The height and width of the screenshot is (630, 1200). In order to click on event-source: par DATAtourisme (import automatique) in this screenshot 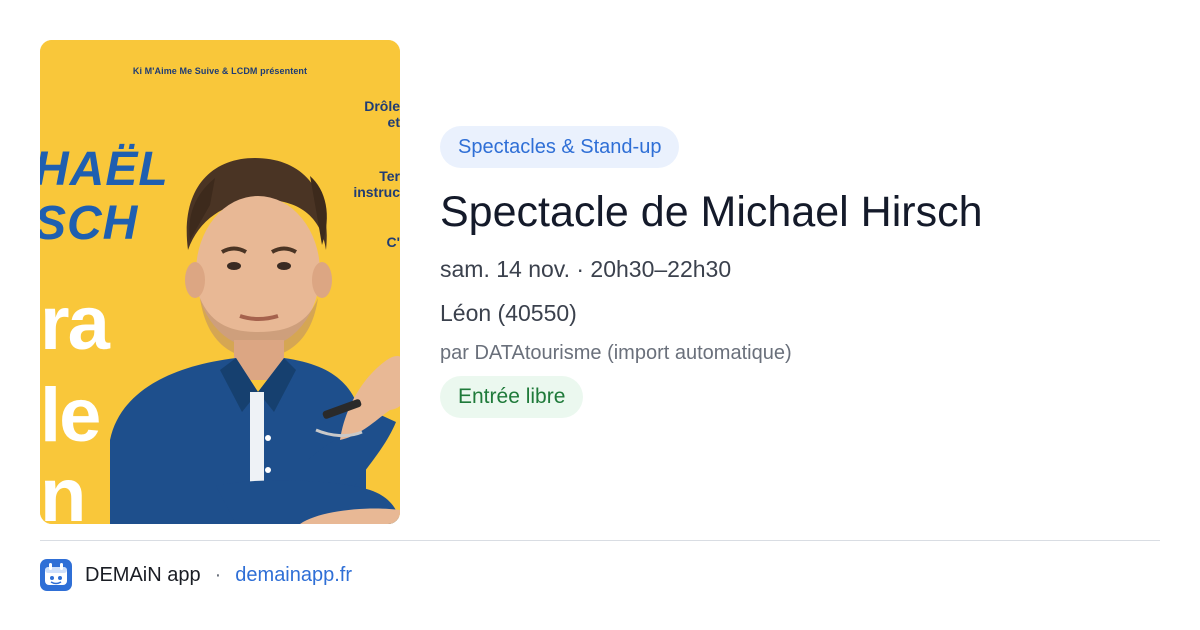, I will do `click(616, 353)`.